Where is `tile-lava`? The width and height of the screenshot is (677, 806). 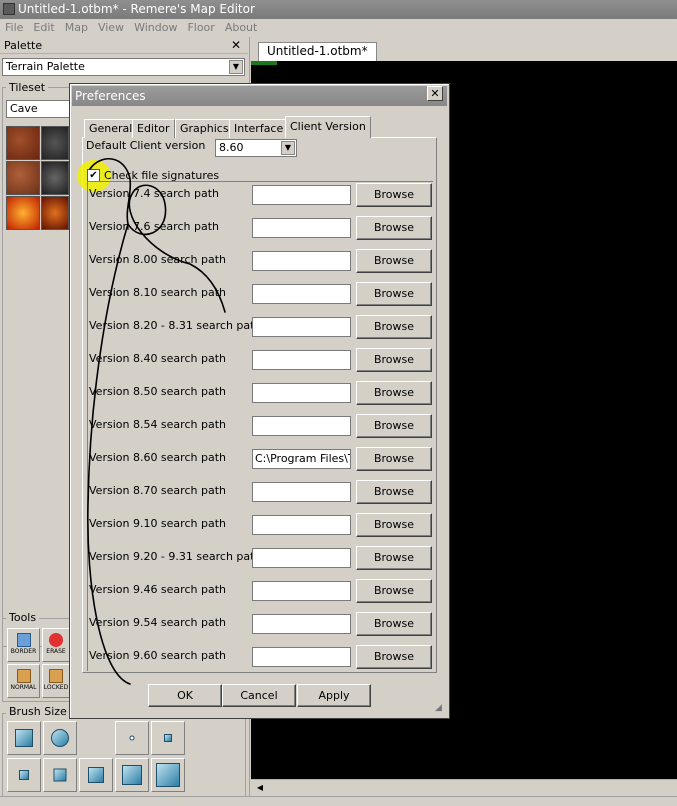 tile-lava is located at coordinates (23, 213).